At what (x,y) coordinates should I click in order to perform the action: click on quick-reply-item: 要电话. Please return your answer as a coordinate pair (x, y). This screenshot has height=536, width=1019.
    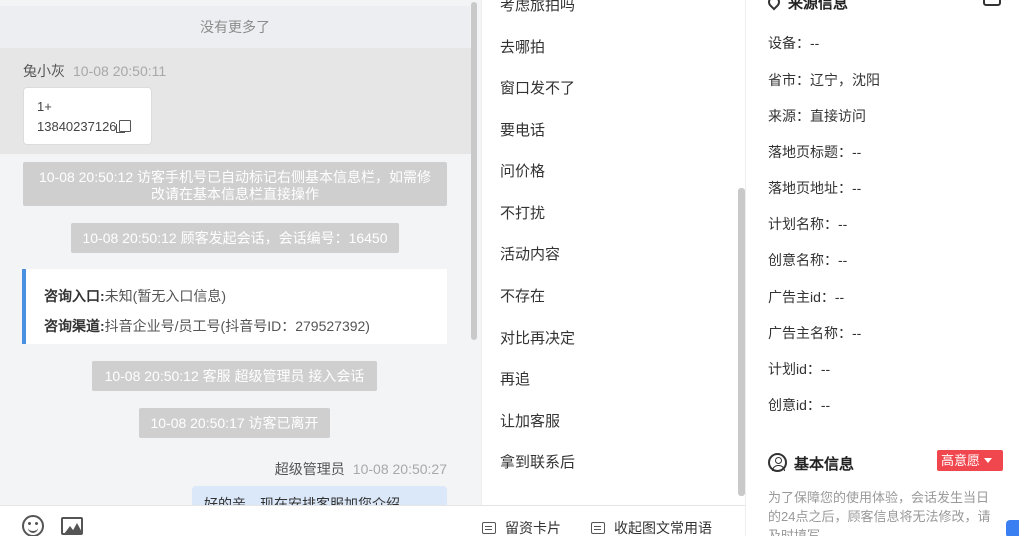
    Looking at the image, I should click on (522, 129).